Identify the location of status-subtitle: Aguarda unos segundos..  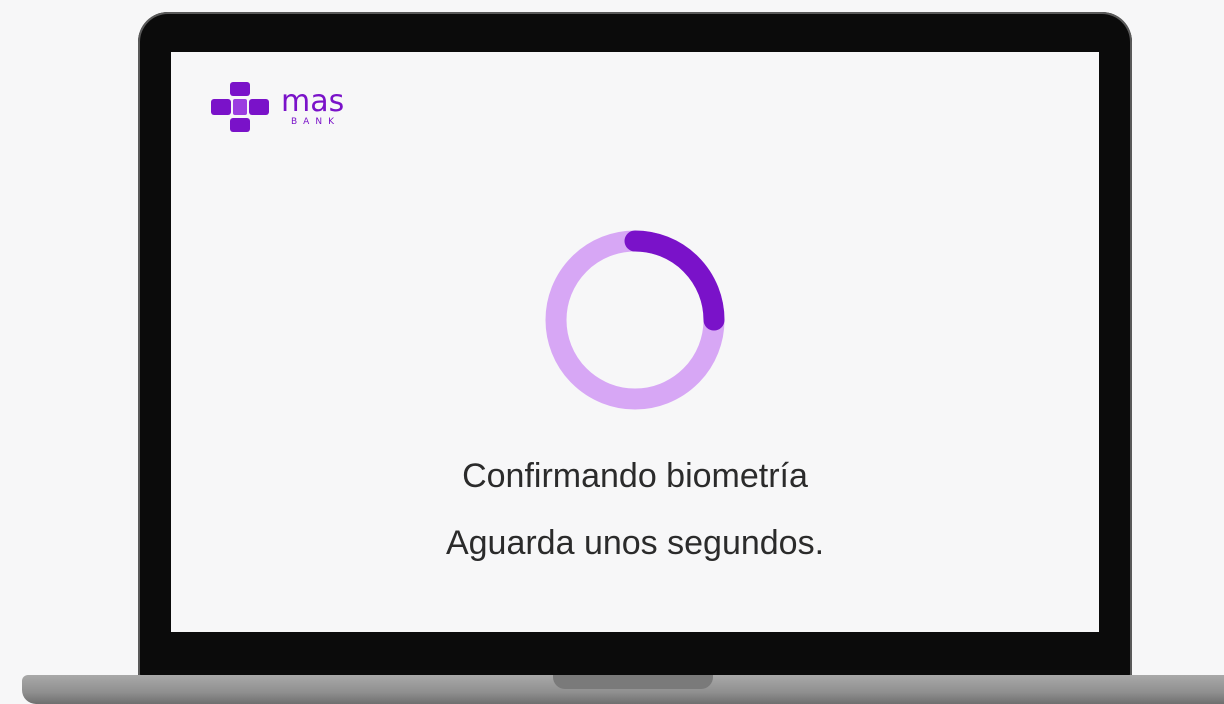
(635, 543).